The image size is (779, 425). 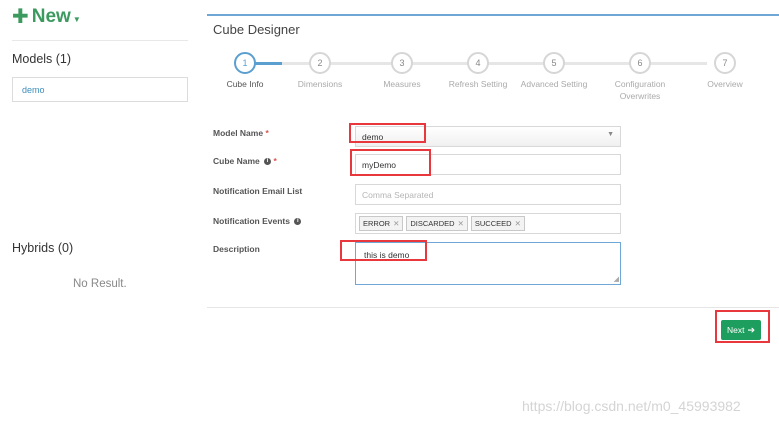 I want to click on step-7-label: Overview, so click(x=725, y=84).